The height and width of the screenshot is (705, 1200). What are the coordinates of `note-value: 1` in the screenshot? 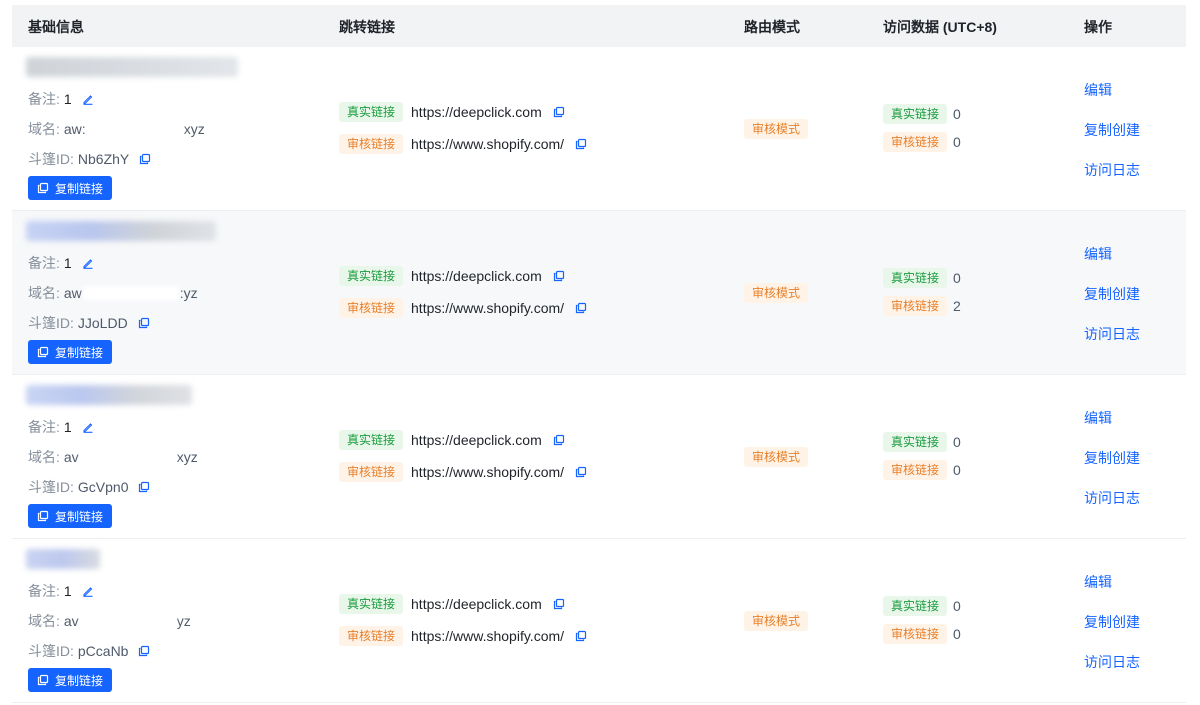 It's located at (67, 263).